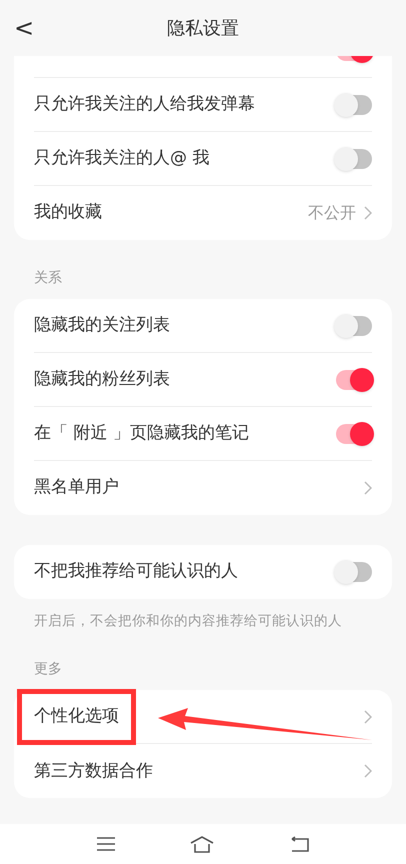 The image size is (406, 864). What do you see at coordinates (76, 488) in the screenshot?
I see `setting-label: 黑名单用户` at bounding box center [76, 488].